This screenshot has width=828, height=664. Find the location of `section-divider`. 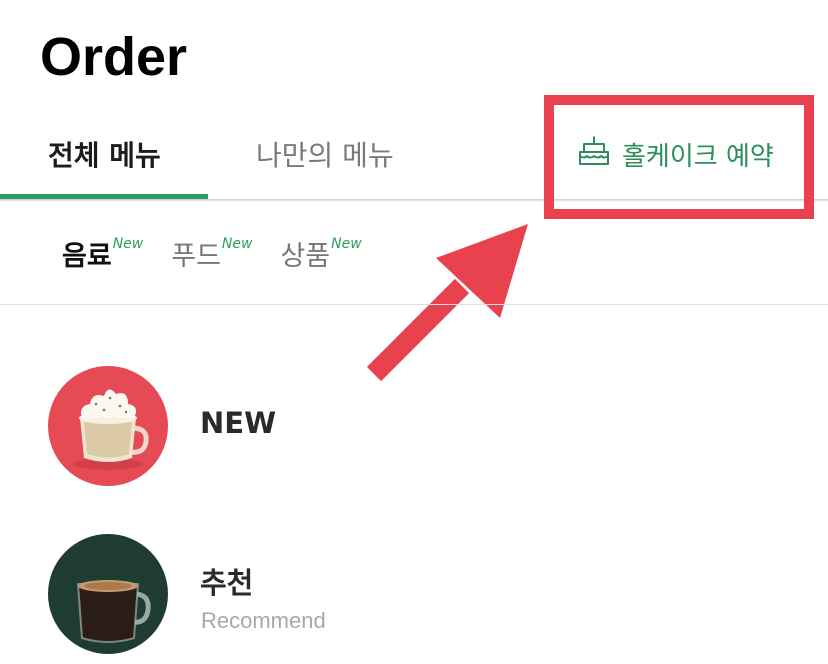

section-divider is located at coordinates (414, 304).